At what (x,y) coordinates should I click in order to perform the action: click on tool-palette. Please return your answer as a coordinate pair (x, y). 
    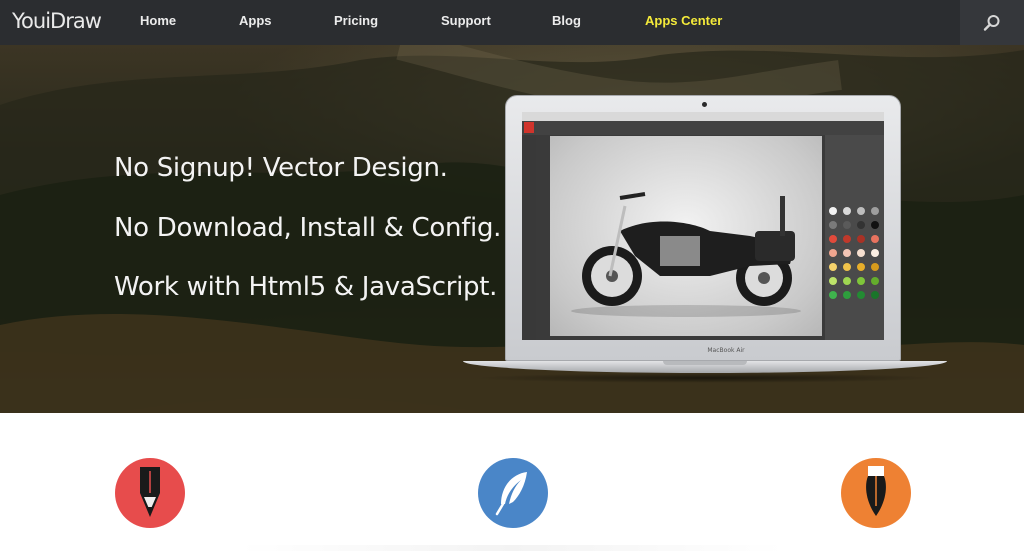
    Looking at the image, I should click on (529, 237).